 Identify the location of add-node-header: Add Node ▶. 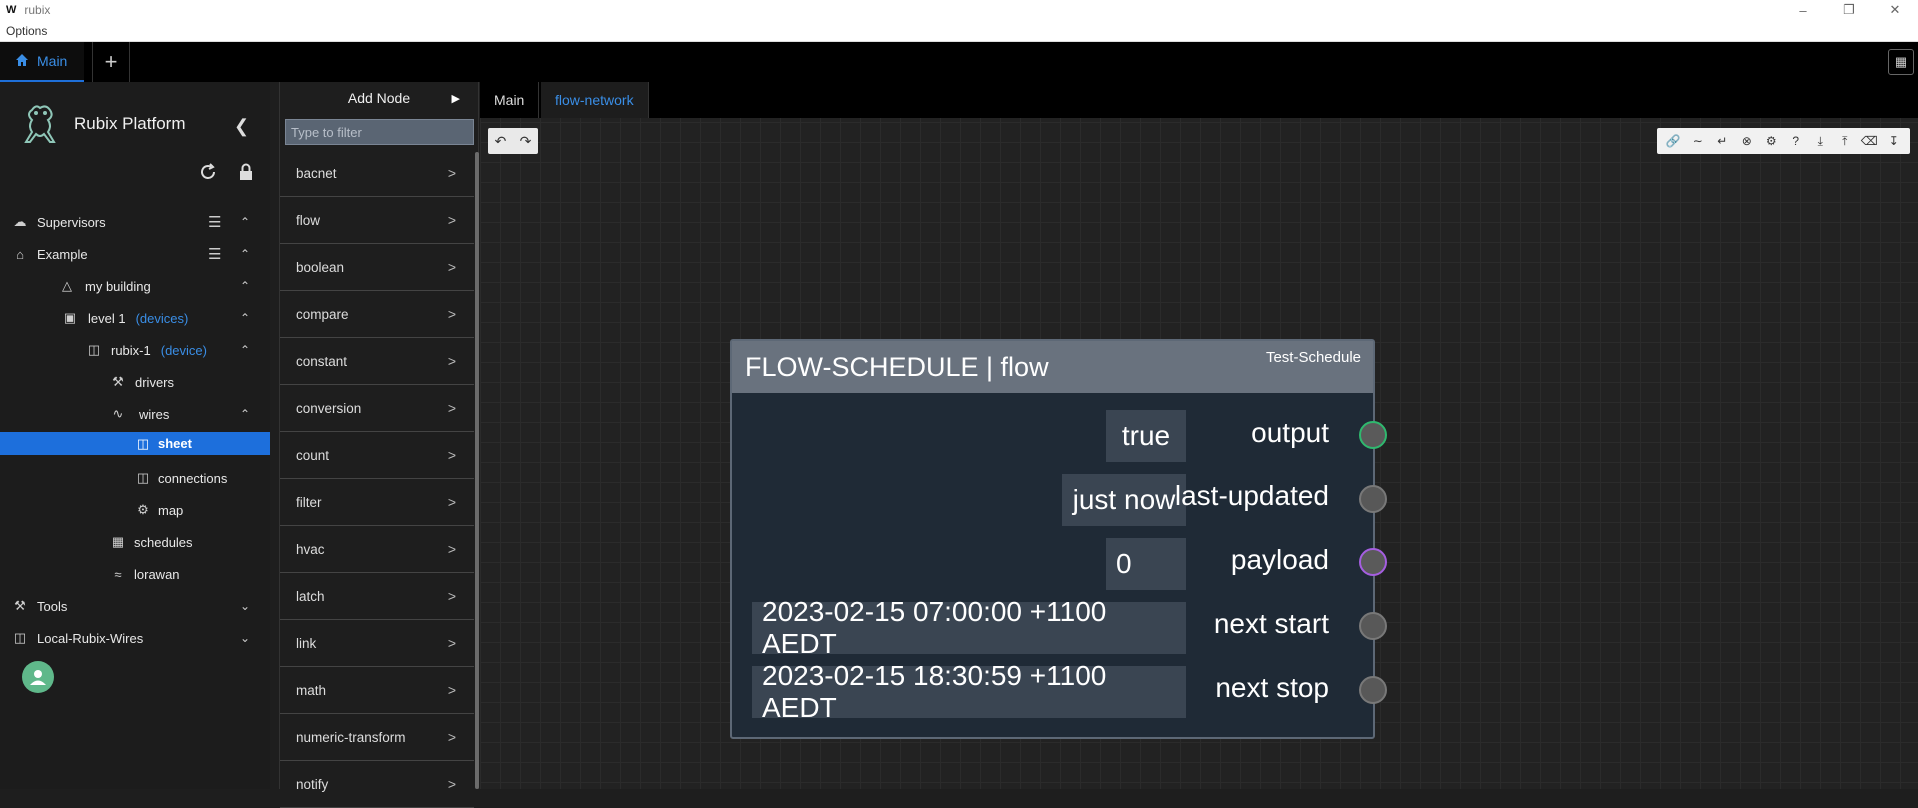
(379, 98).